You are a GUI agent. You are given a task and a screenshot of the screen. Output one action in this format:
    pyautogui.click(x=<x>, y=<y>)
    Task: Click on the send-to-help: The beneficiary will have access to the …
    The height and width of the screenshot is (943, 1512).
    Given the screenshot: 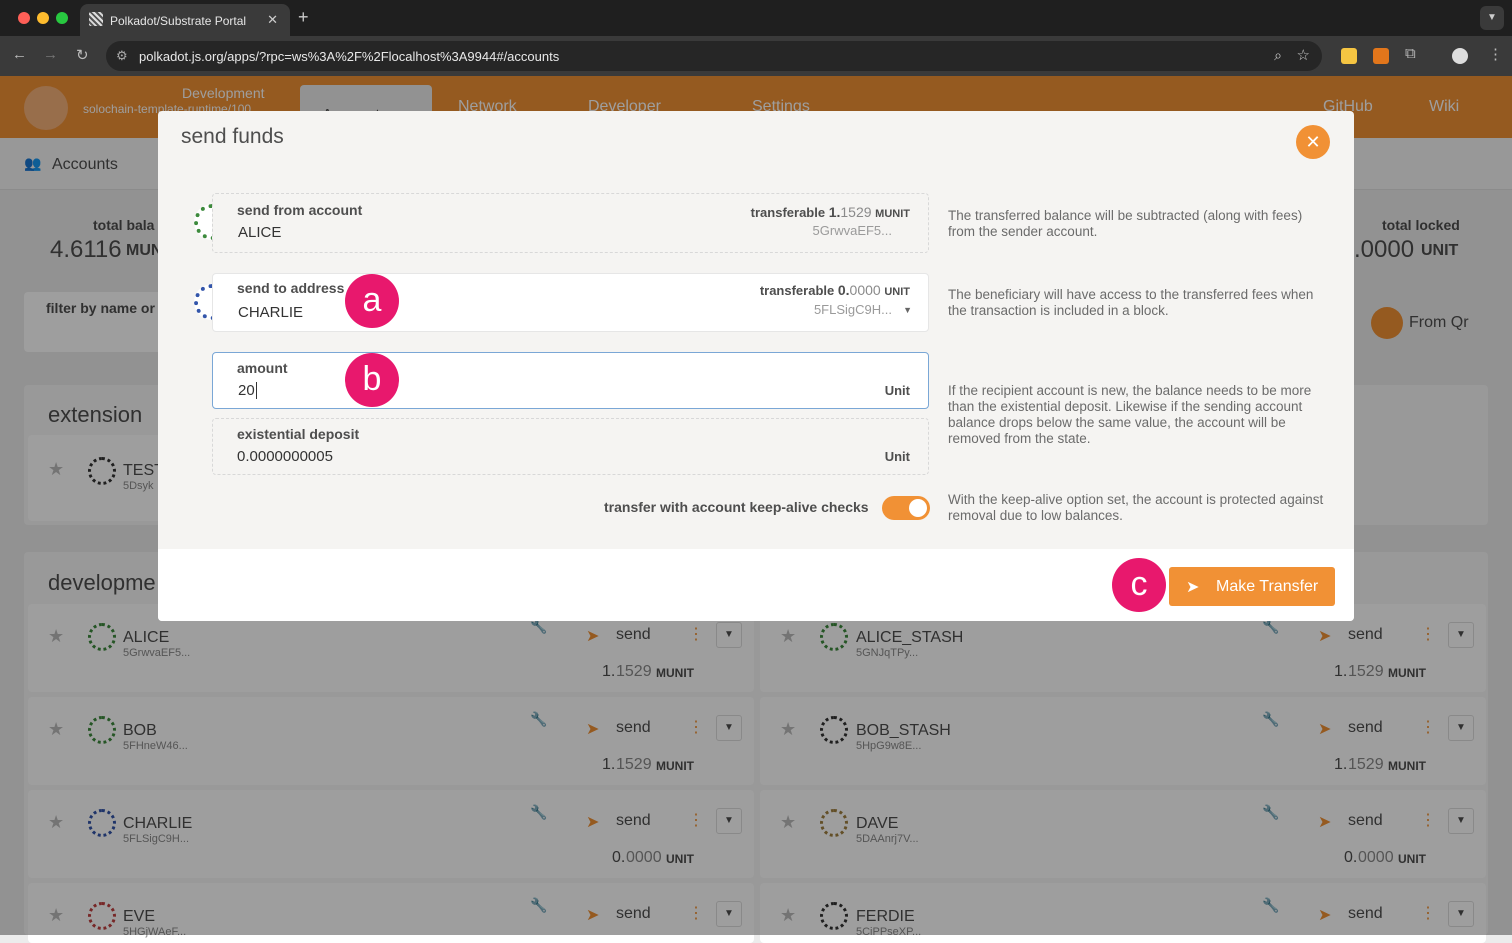 What is the action you would take?
    pyautogui.click(x=1131, y=302)
    